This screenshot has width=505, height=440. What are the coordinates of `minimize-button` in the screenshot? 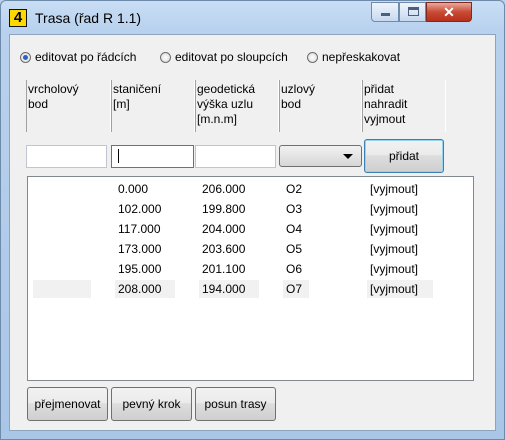 It's located at (385, 12).